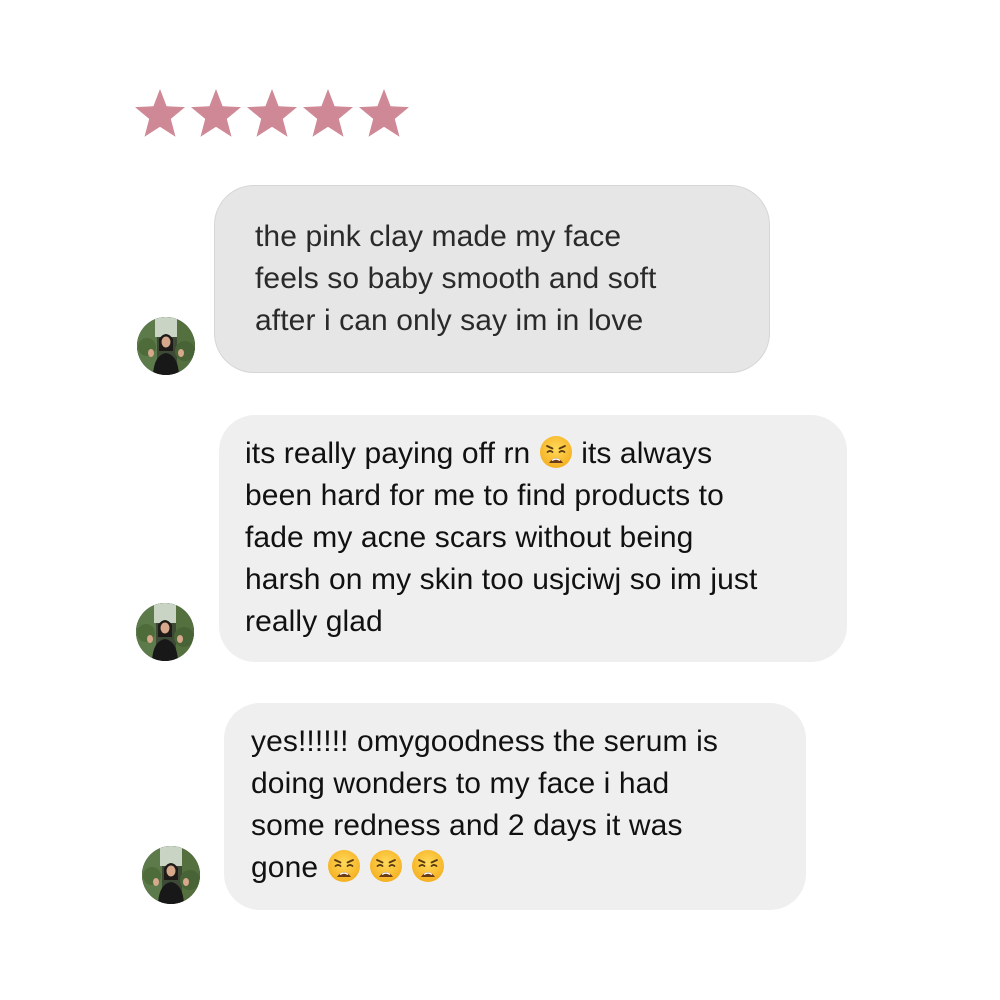 This screenshot has width=1000, height=1000. I want to click on message-line: been hard for me to find products to, so click(484, 495).